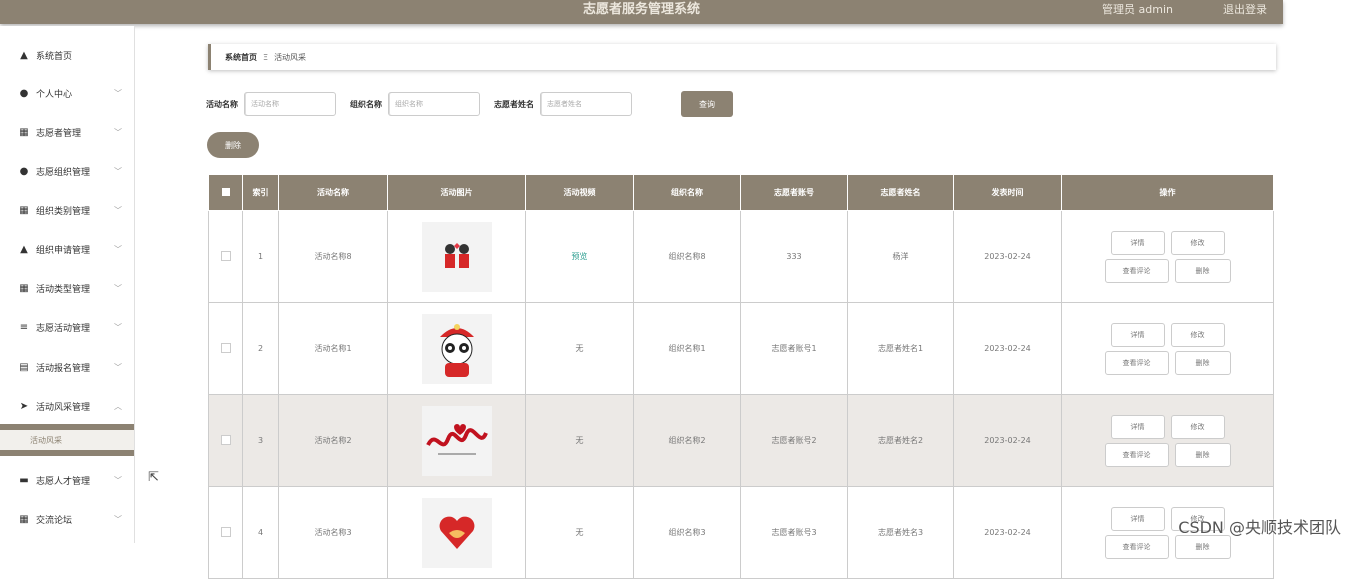 The image size is (1355, 579). I want to click on sidebar-item-label: 志愿者管理, so click(59, 133).